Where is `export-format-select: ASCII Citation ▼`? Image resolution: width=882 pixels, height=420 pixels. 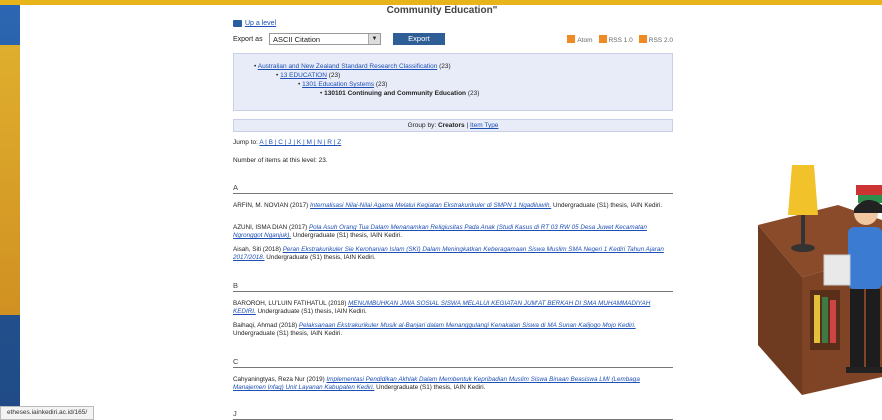 export-format-select: ASCII Citation ▼ is located at coordinates (325, 39).